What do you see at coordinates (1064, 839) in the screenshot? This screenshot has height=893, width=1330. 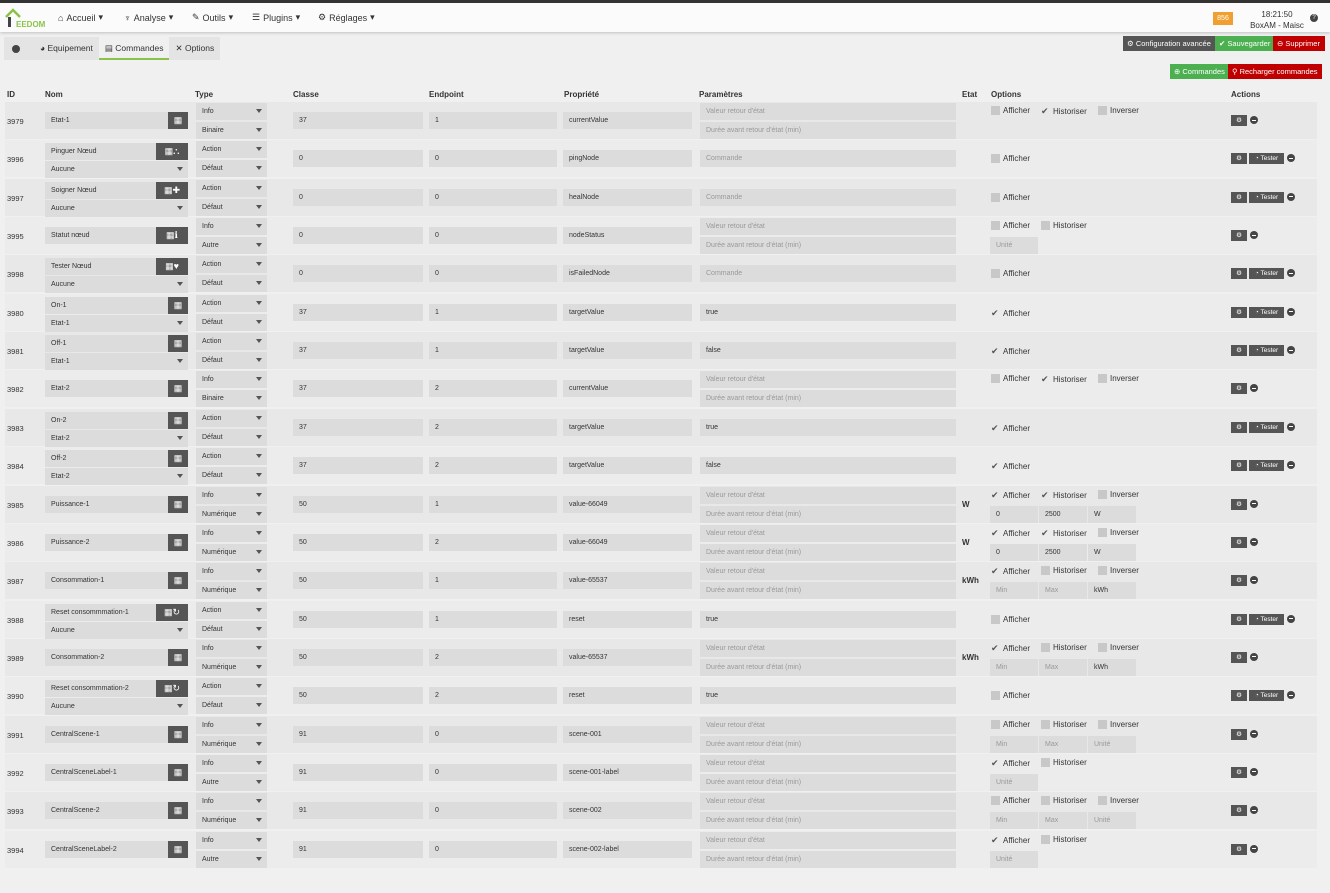 I see `historiser-checkbox: Historiser` at bounding box center [1064, 839].